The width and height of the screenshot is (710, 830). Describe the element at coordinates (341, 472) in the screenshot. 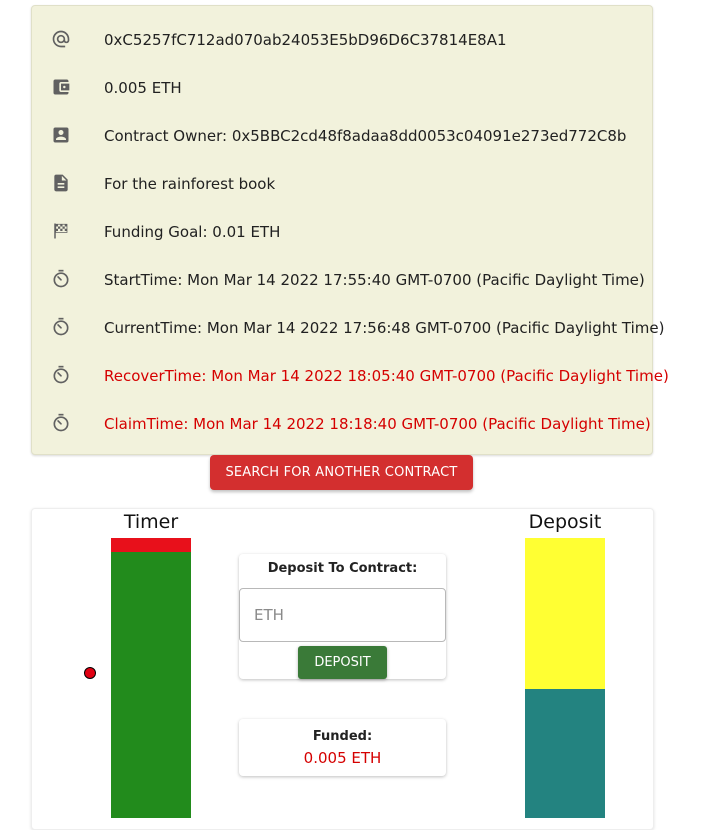

I see `search-another-contract-button: SEARCH FOR ANOTHER CONTRACT` at that location.